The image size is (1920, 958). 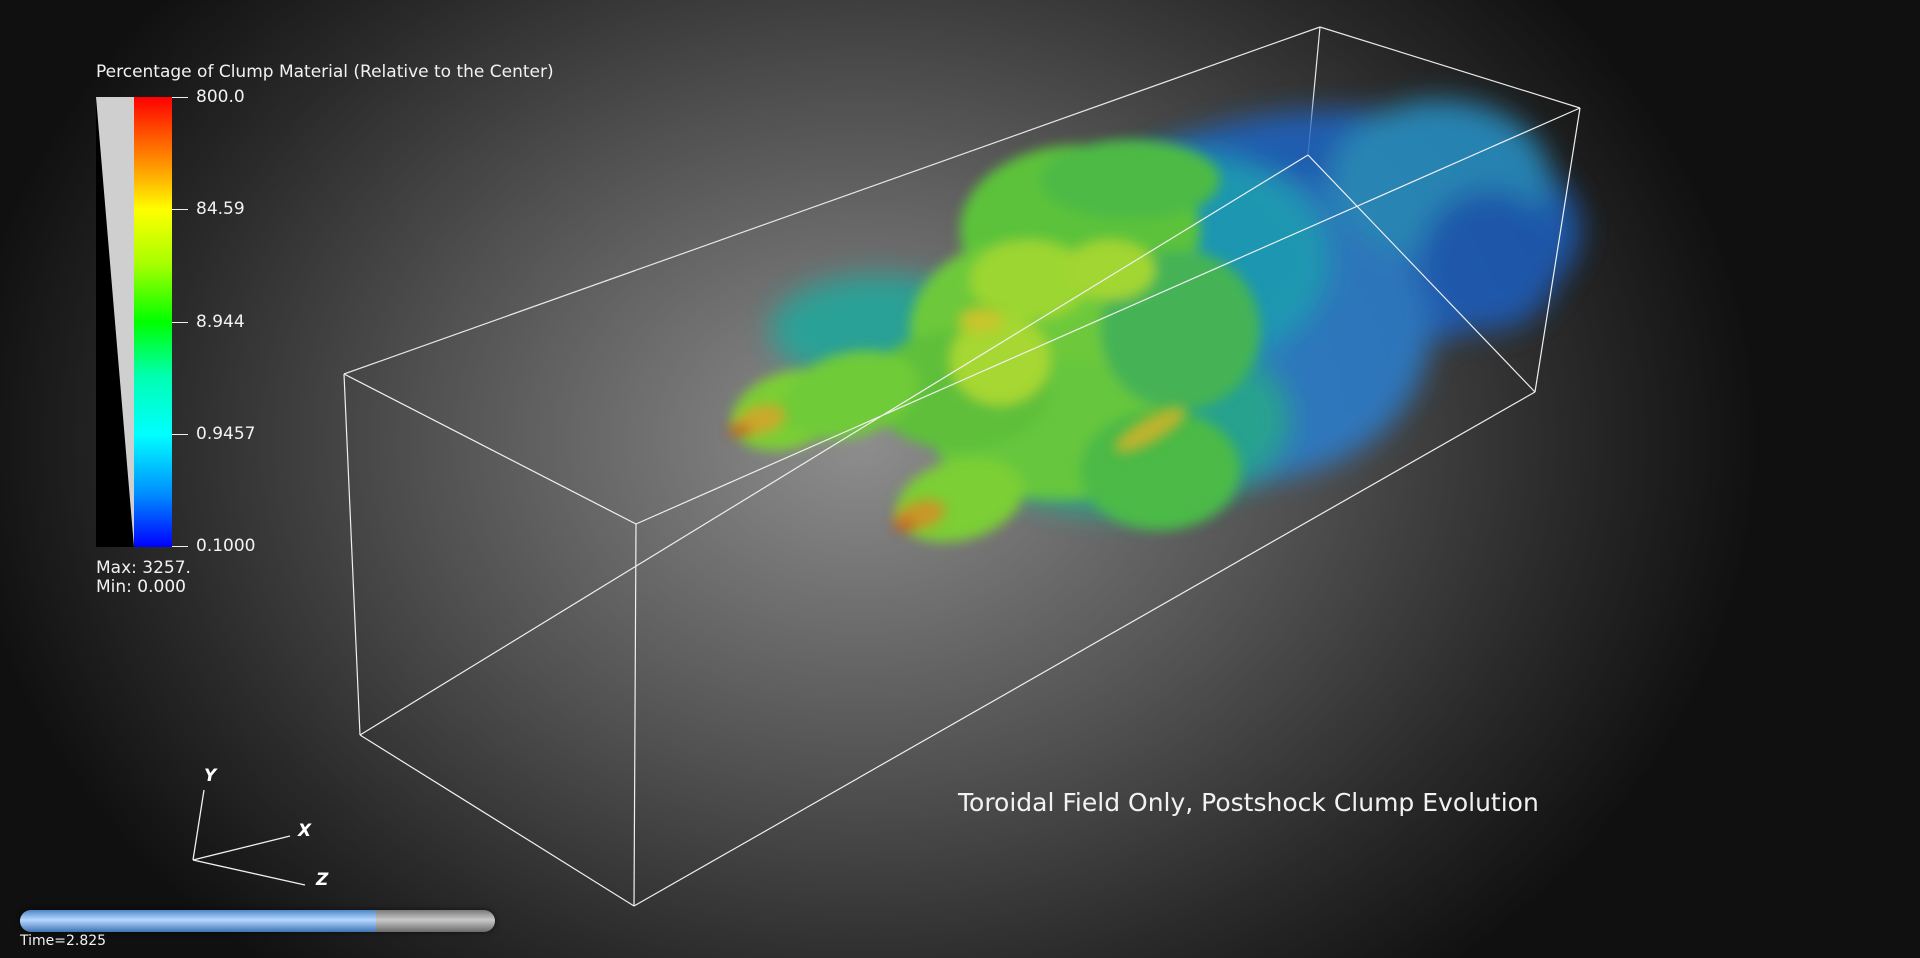 What do you see at coordinates (63, 941) in the screenshot?
I see `time-label: Time=2.825` at bounding box center [63, 941].